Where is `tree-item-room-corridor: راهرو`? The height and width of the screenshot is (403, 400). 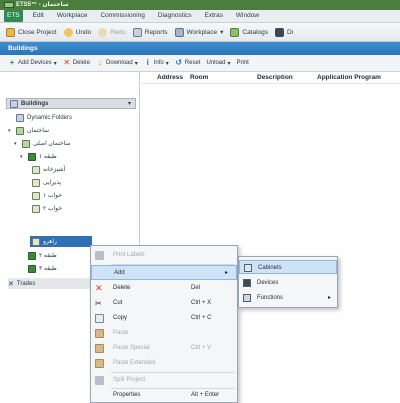
tree-item-room-corridor: راهرو is located at coordinates (61, 241).